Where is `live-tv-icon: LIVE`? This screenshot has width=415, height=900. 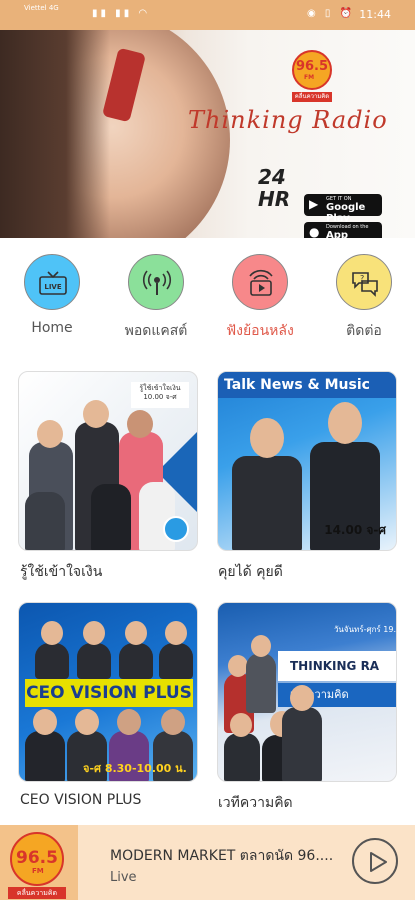 live-tv-icon: LIVE is located at coordinates (52, 282).